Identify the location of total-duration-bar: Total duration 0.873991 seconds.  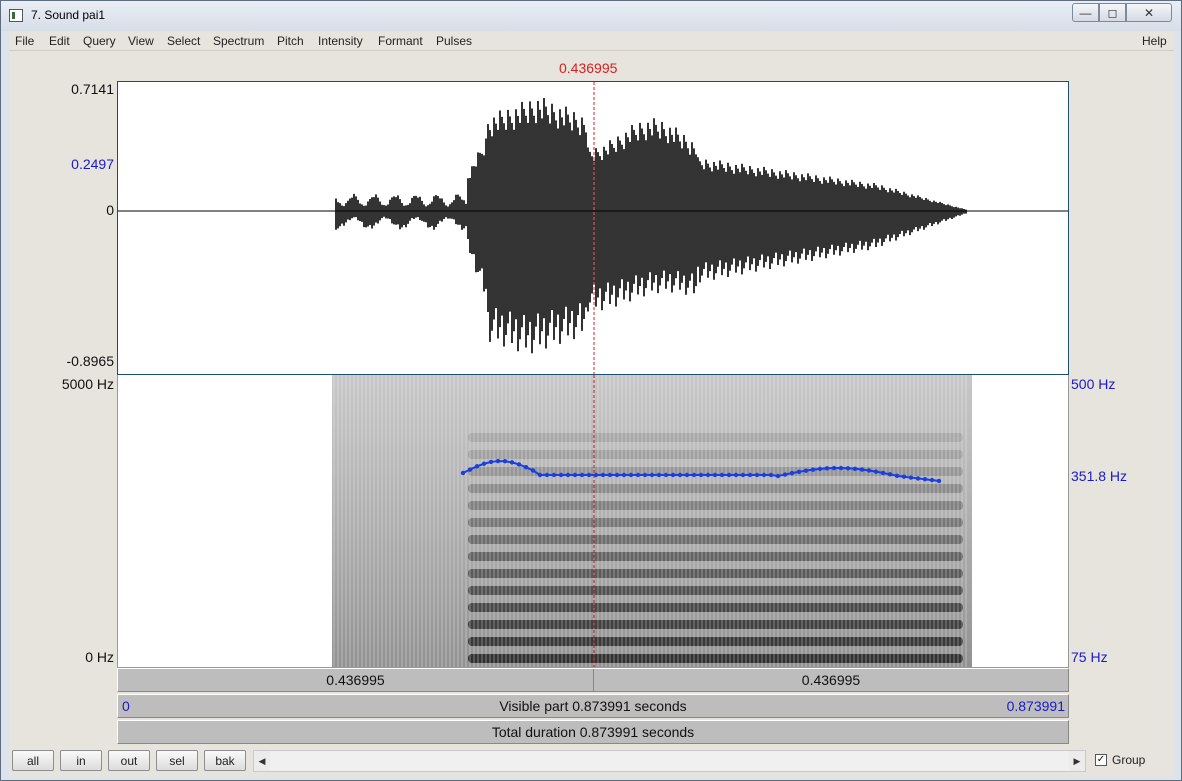
(593, 732).